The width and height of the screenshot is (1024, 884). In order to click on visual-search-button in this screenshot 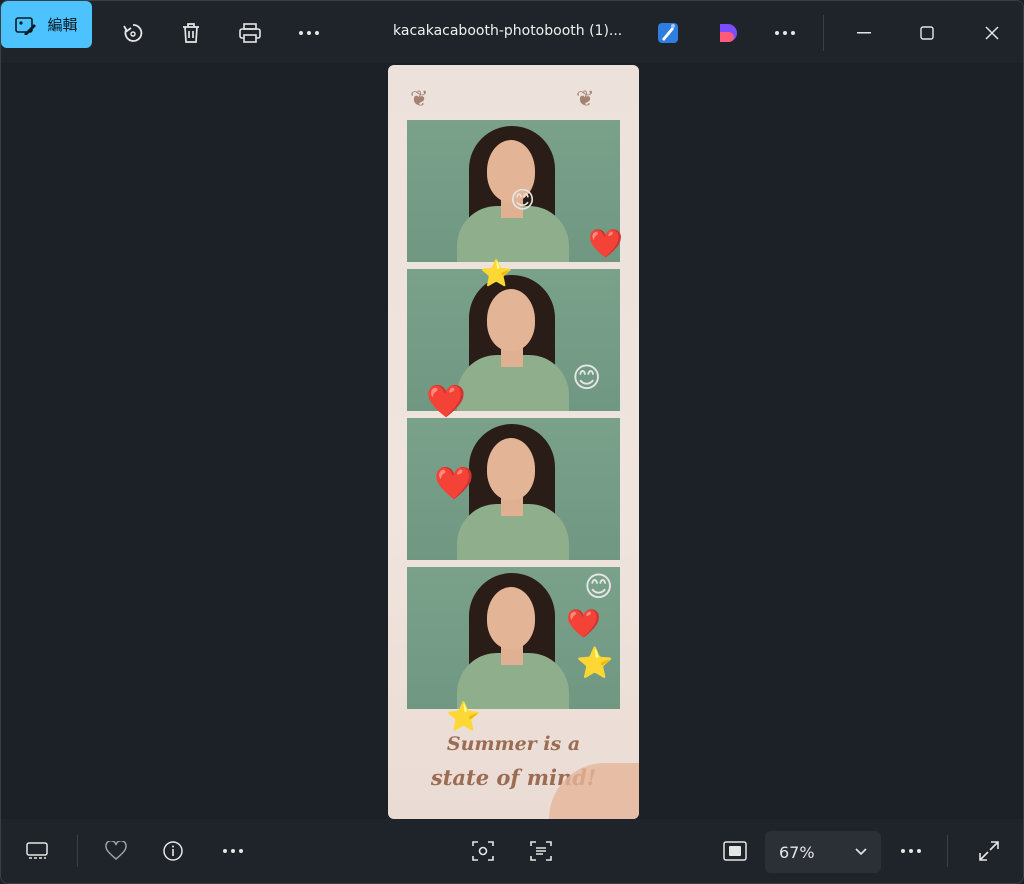, I will do `click(483, 851)`.